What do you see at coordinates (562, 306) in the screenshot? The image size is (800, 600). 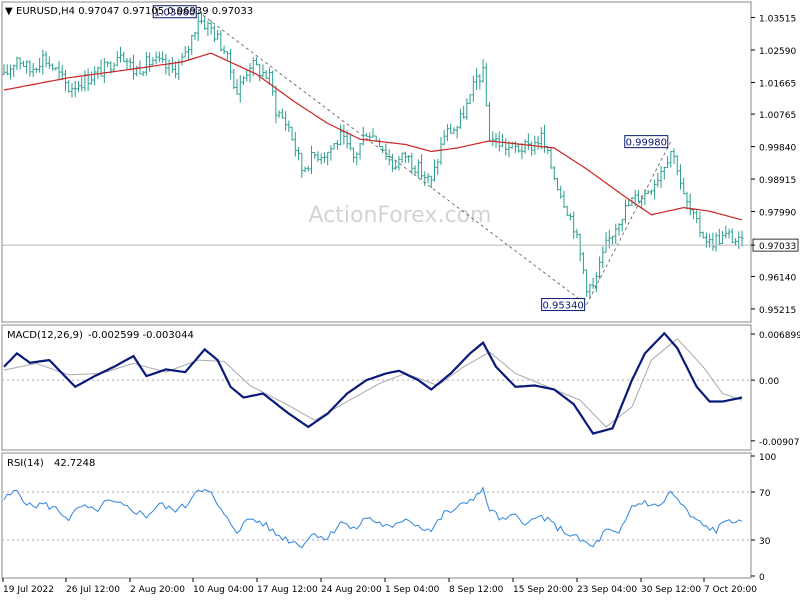 I see `price-annotation-label: 0.95340` at bounding box center [562, 306].